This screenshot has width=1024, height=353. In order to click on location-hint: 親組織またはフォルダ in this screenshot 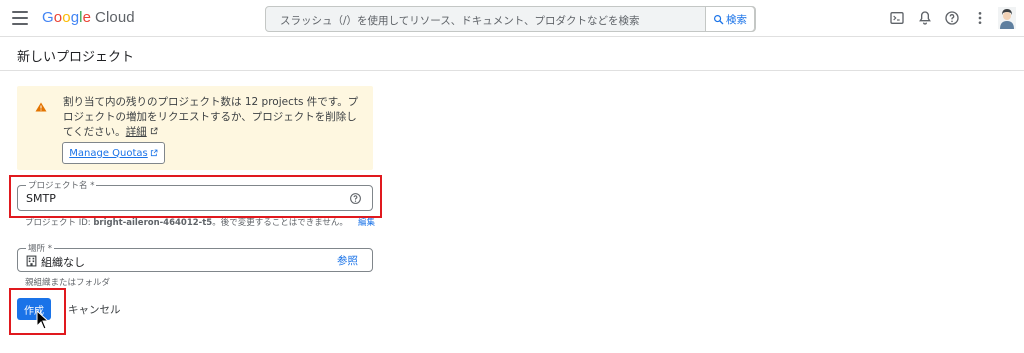, I will do `click(68, 283)`.